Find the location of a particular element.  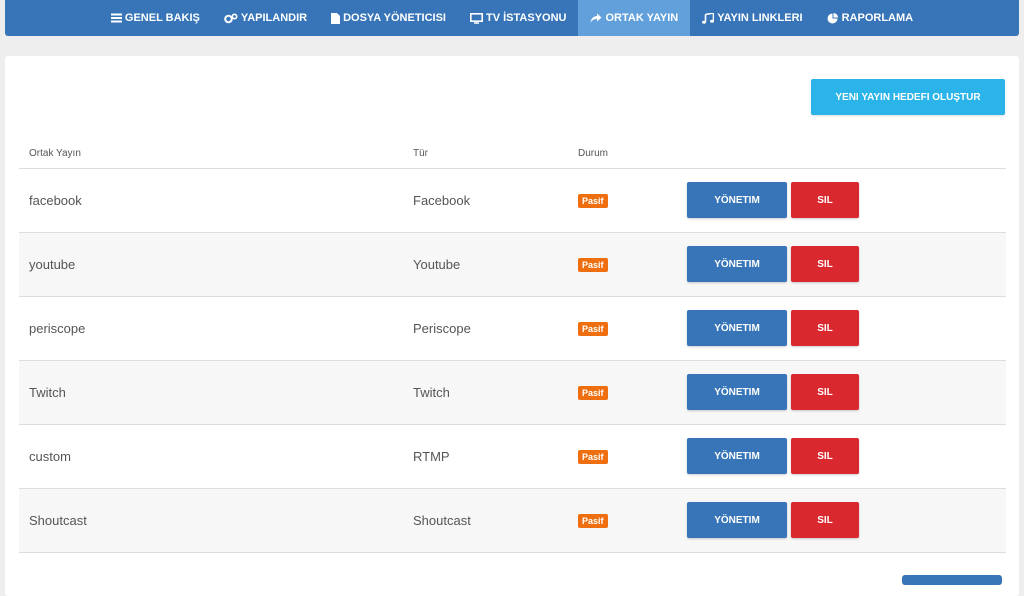

table-row: youtube Youtube Pasif YÖNETIM SIL is located at coordinates (512, 265).